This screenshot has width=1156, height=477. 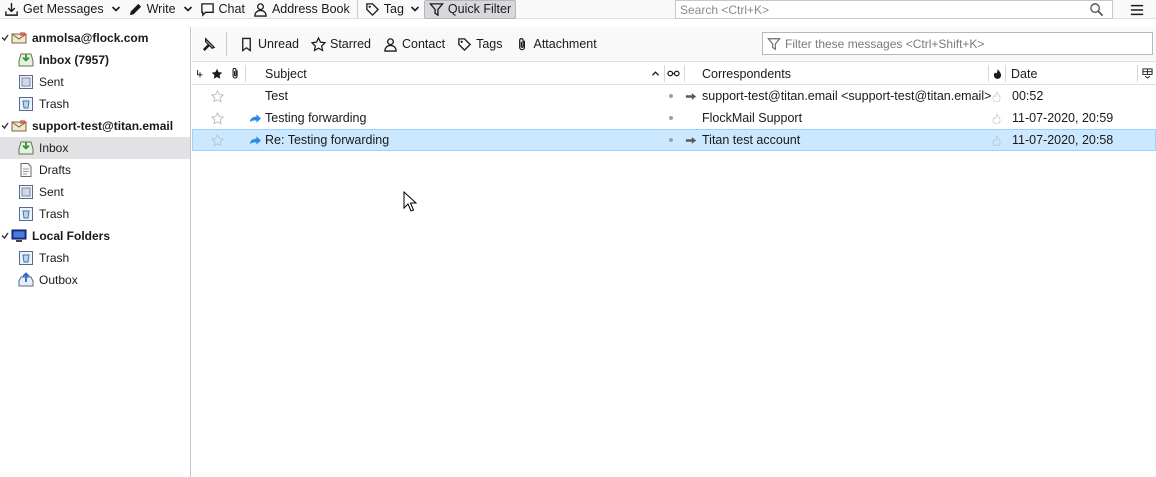 I want to click on app-menu-button, so click(x=1137, y=9).